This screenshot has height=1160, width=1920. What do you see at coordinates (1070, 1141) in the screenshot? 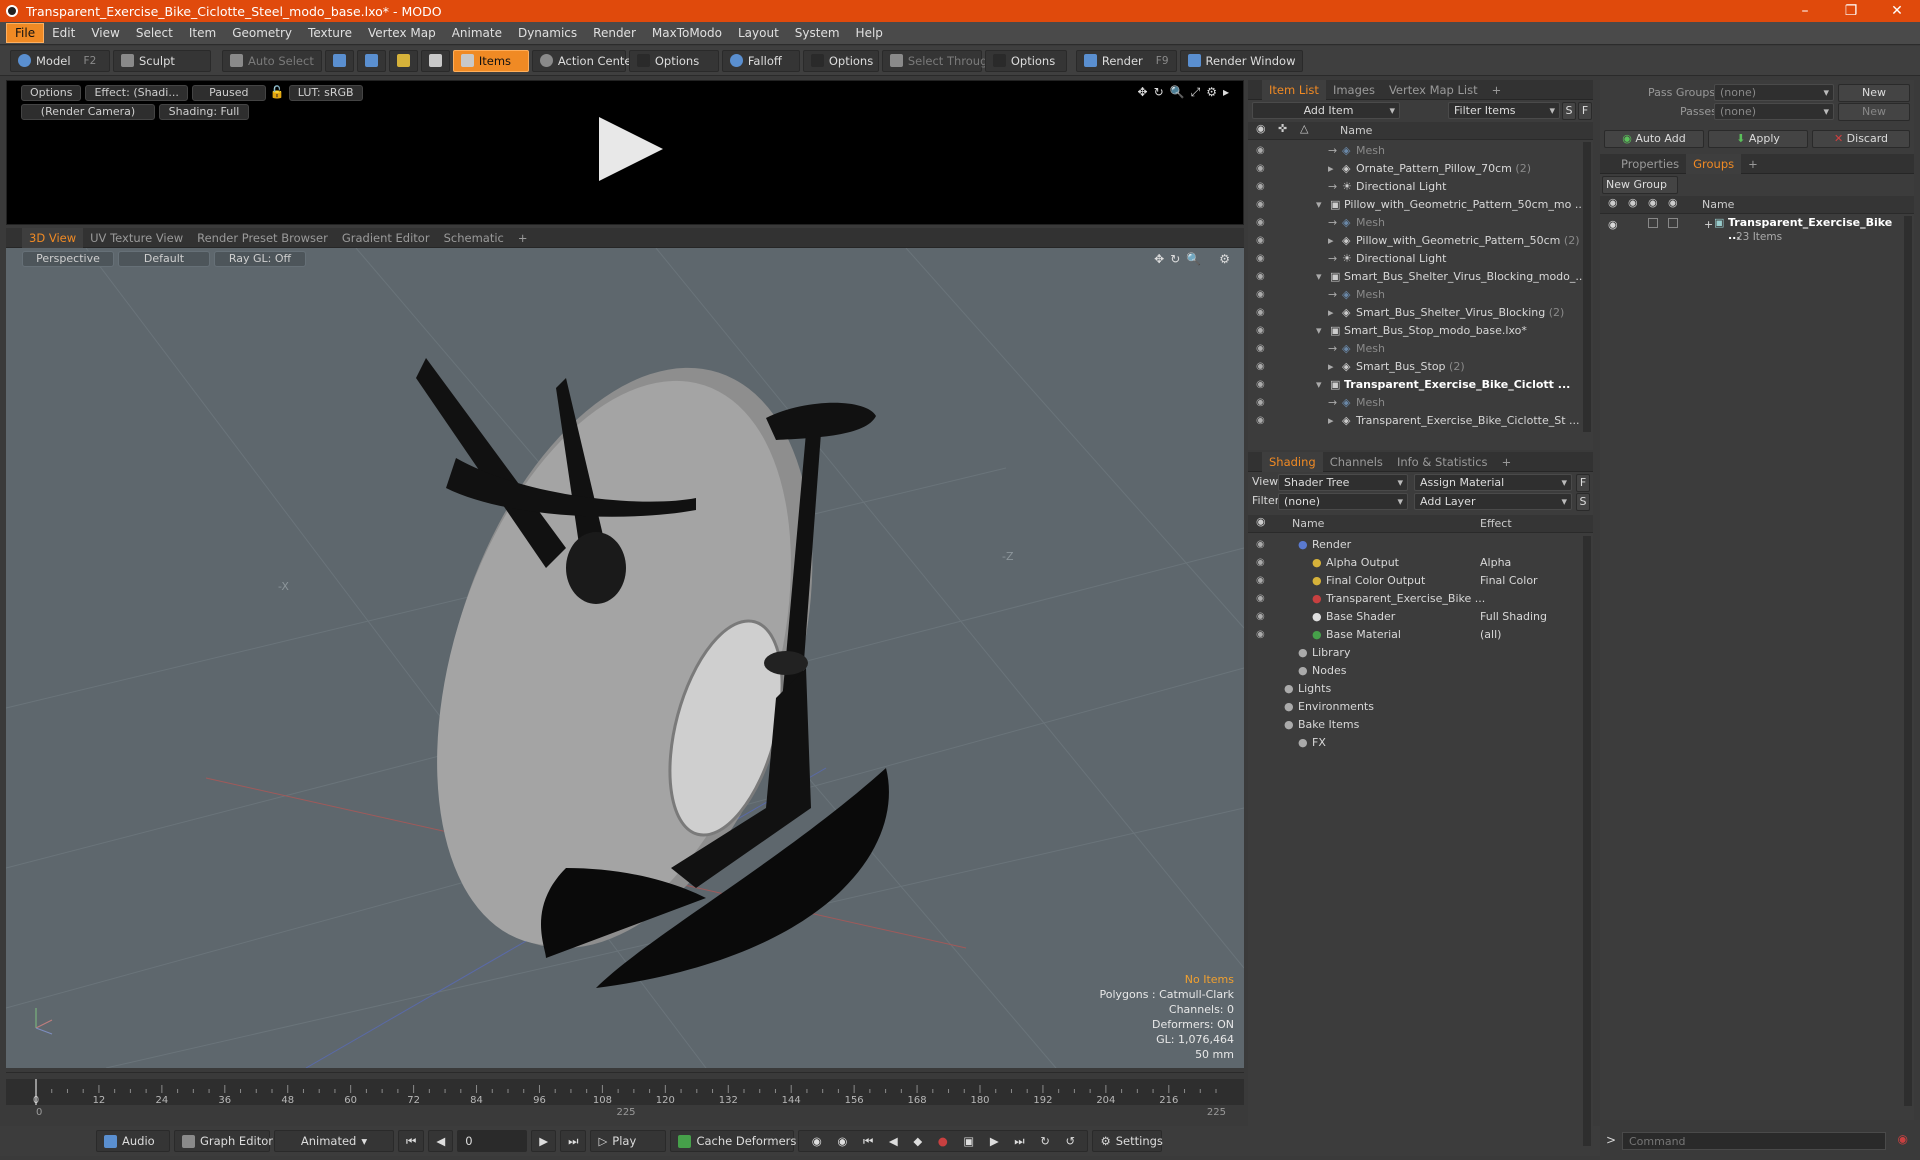
I see `loop-icon: ↺` at bounding box center [1070, 1141].